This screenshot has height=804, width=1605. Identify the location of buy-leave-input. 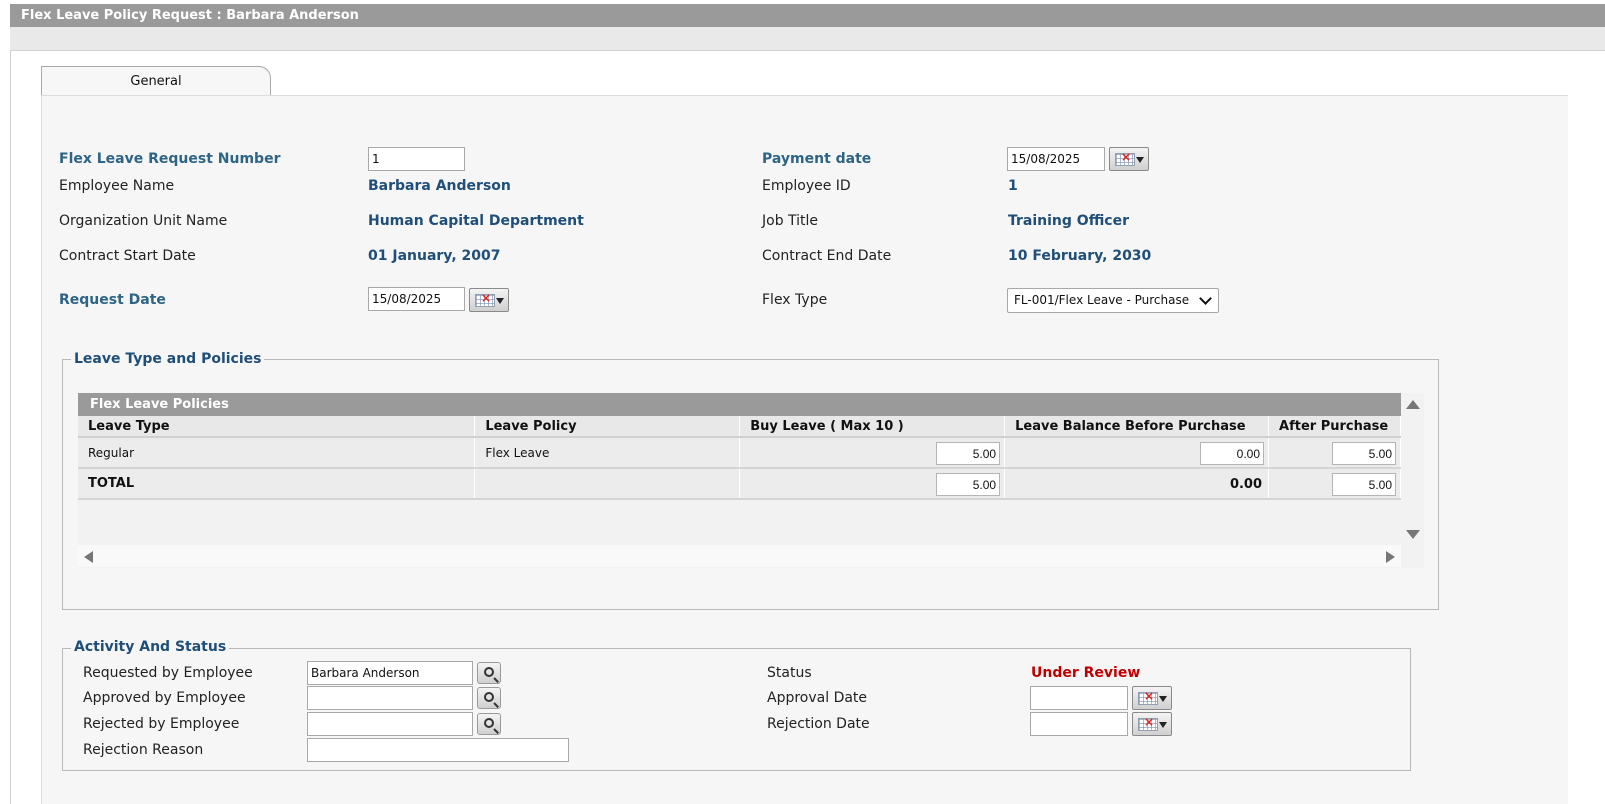
(968, 453).